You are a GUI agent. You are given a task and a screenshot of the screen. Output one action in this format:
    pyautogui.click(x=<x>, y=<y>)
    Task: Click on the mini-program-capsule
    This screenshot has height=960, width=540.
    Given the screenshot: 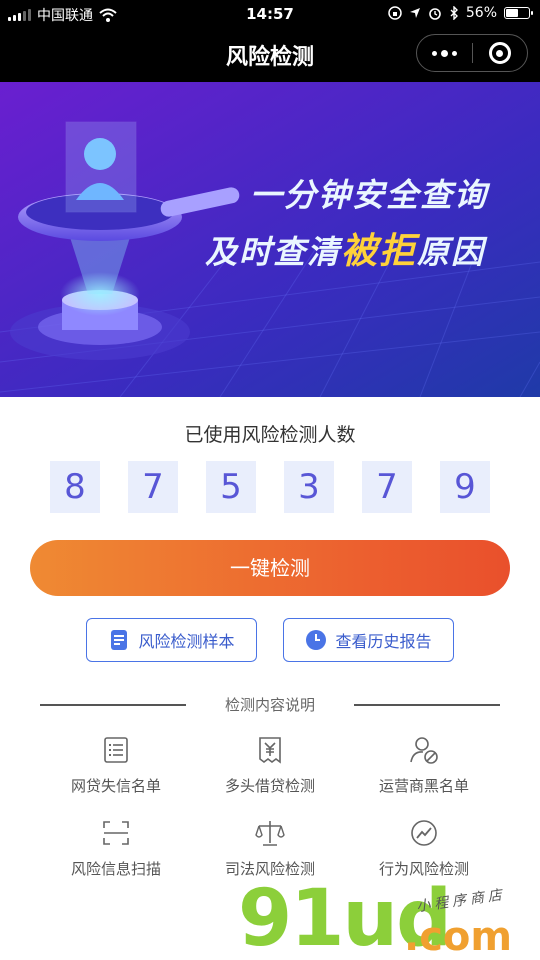 What is the action you would take?
    pyautogui.click(x=472, y=53)
    